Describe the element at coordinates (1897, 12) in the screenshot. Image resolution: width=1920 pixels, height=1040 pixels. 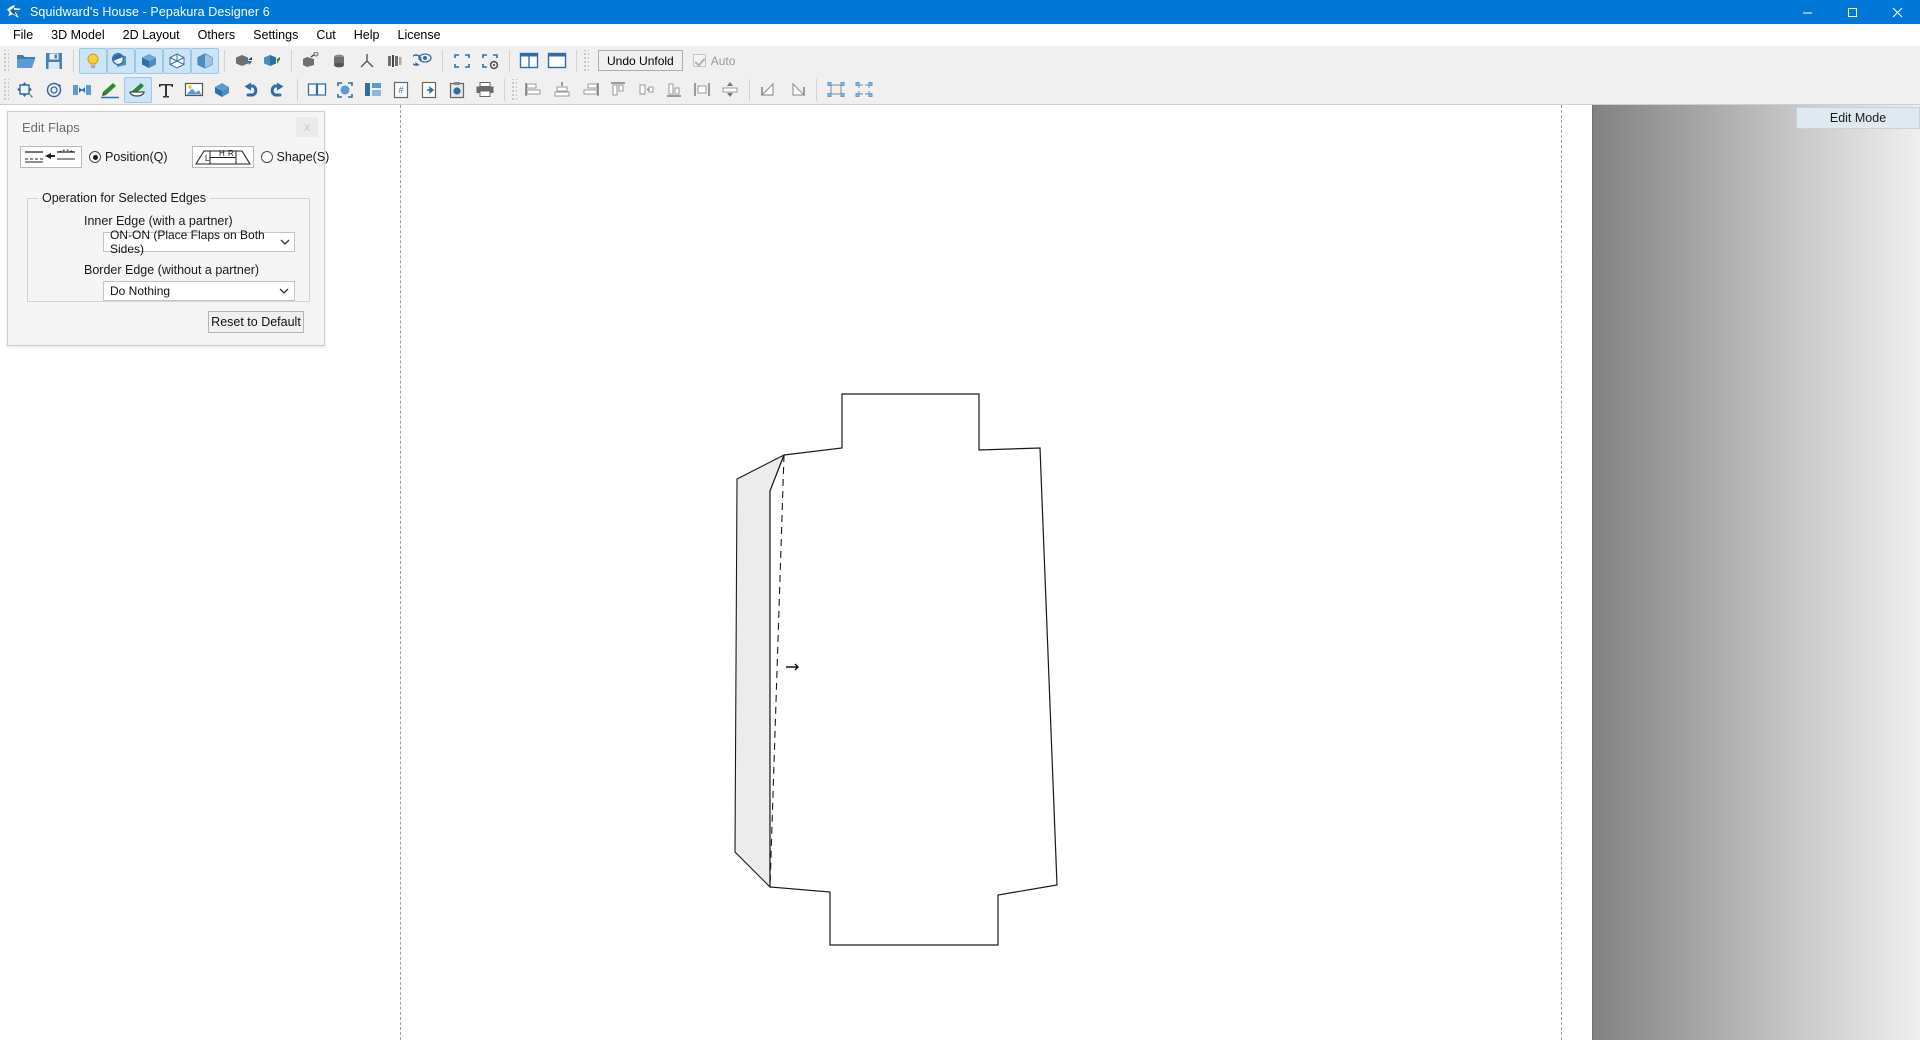
I see `close-icon` at that location.